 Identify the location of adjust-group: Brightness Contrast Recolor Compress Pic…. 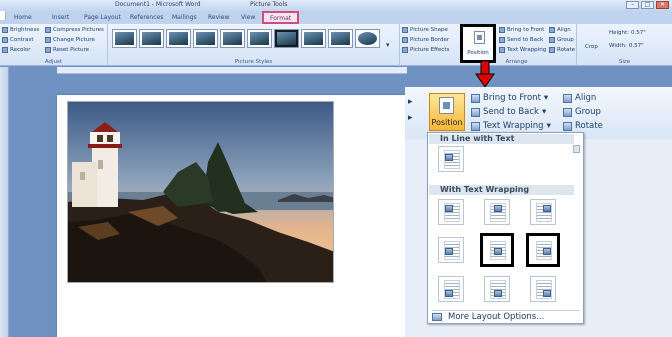
(54, 45).